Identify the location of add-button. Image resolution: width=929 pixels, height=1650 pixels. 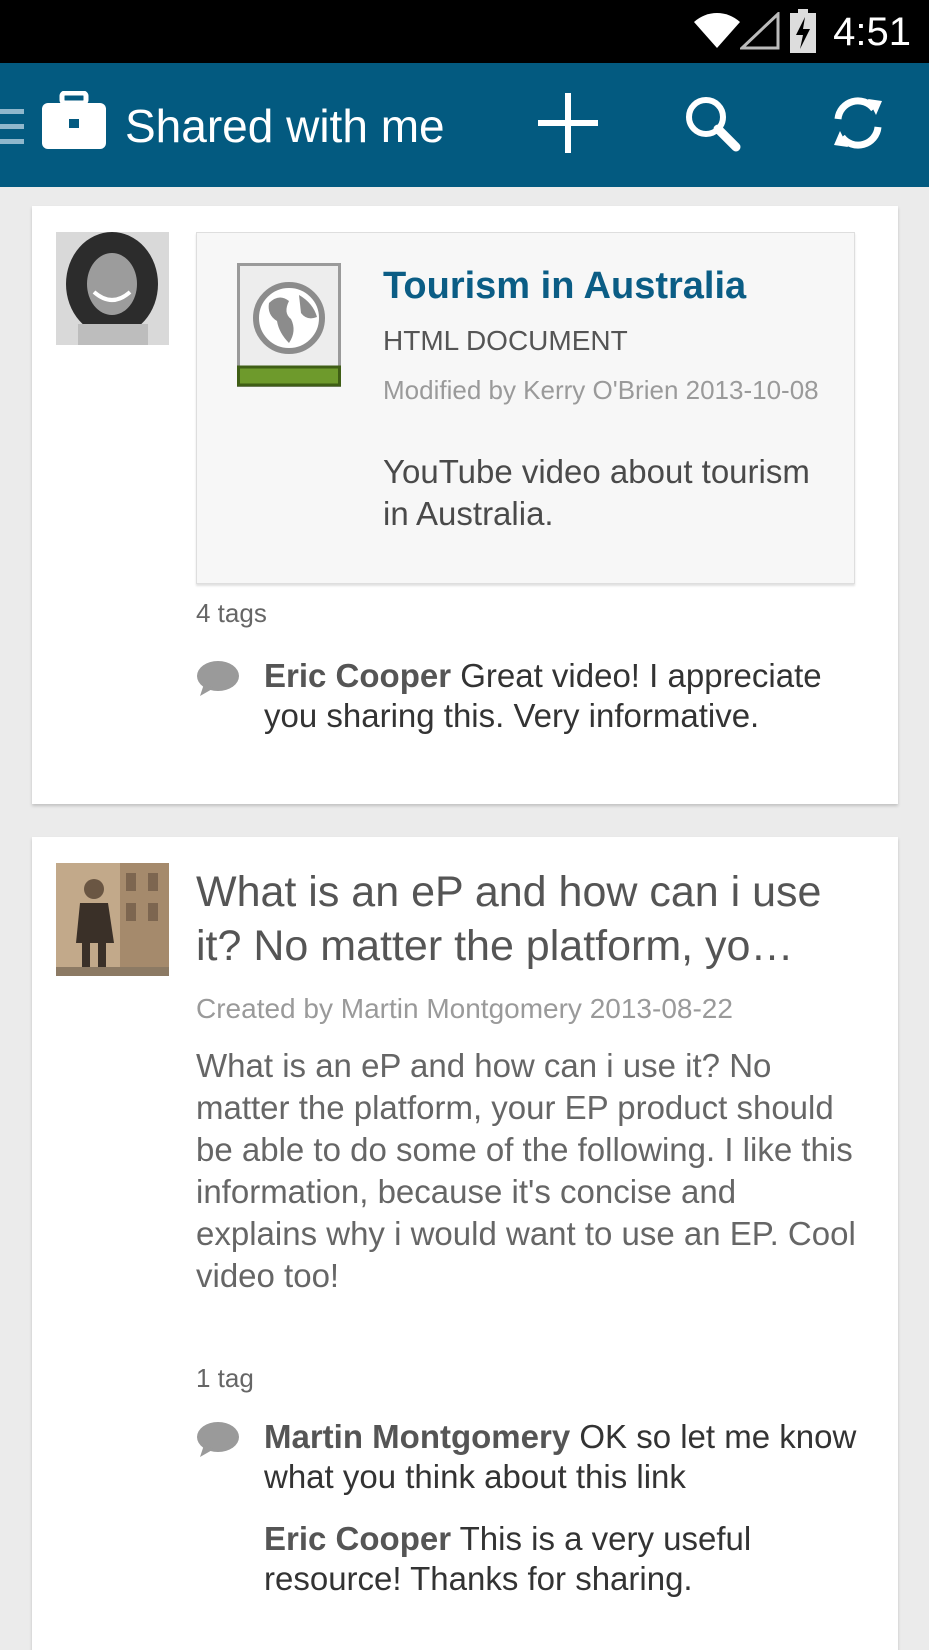
(568, 125).